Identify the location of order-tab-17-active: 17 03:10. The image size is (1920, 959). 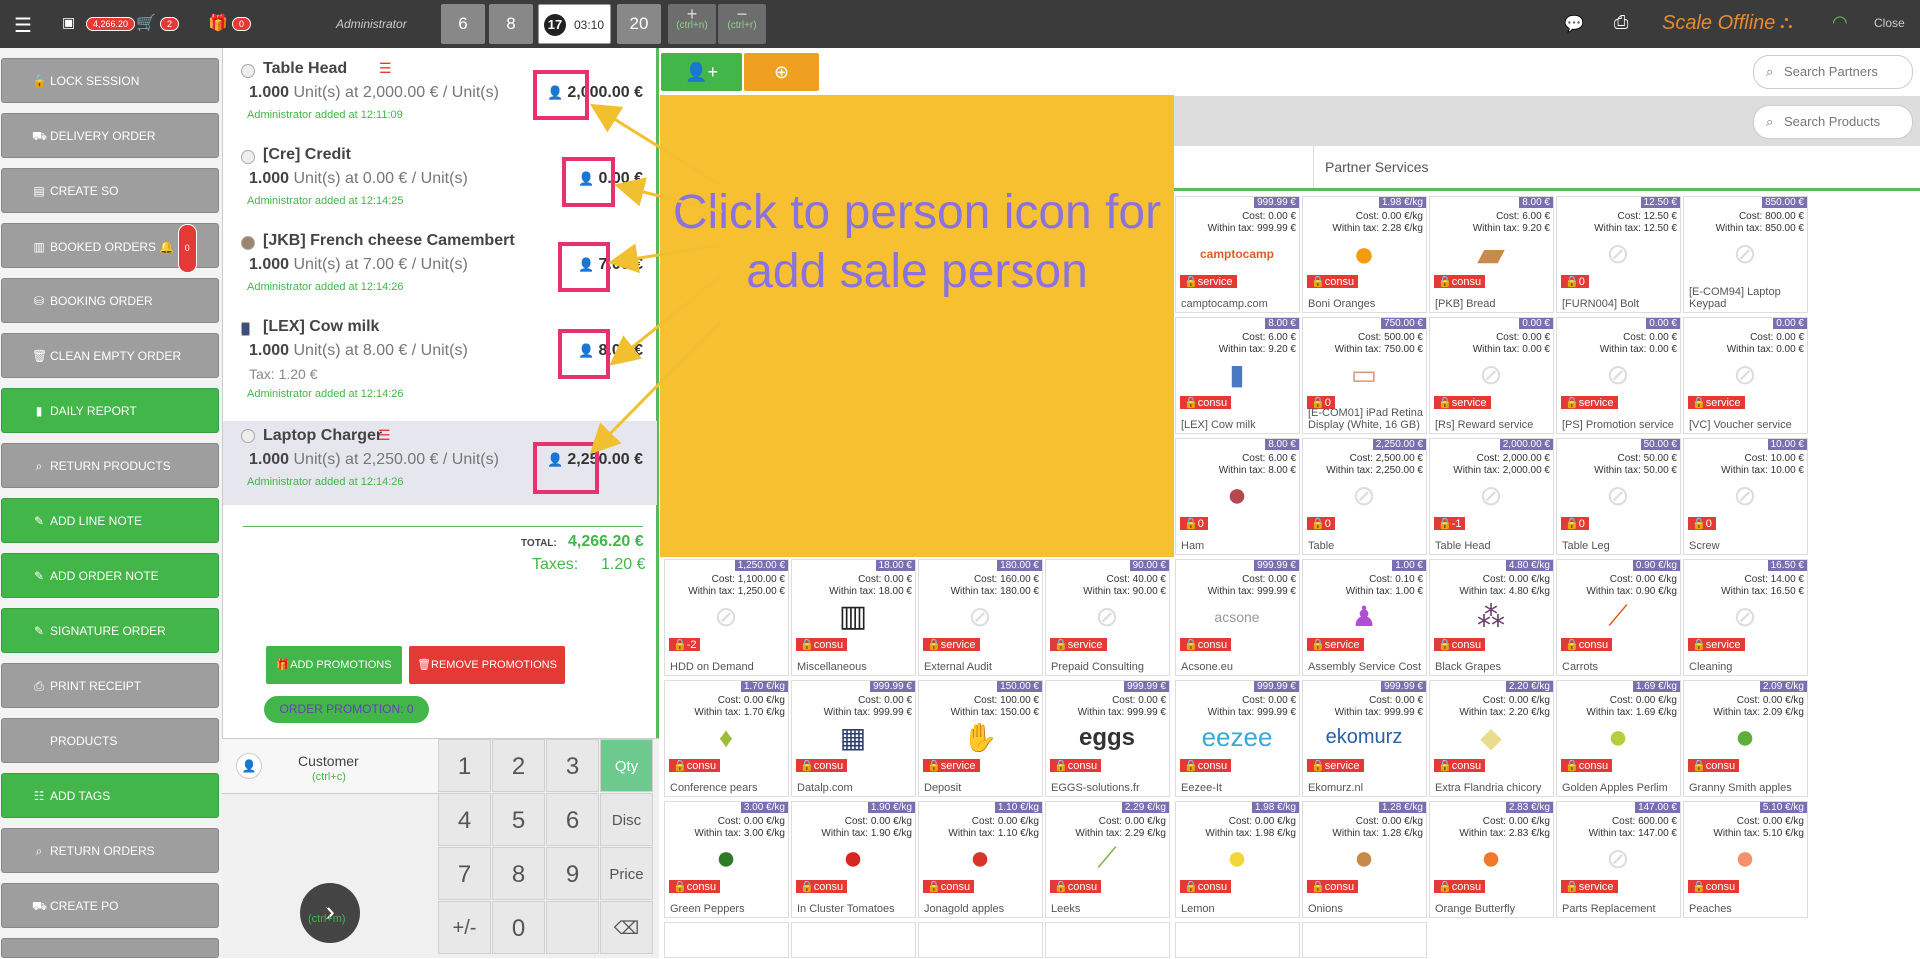
(574, 24).